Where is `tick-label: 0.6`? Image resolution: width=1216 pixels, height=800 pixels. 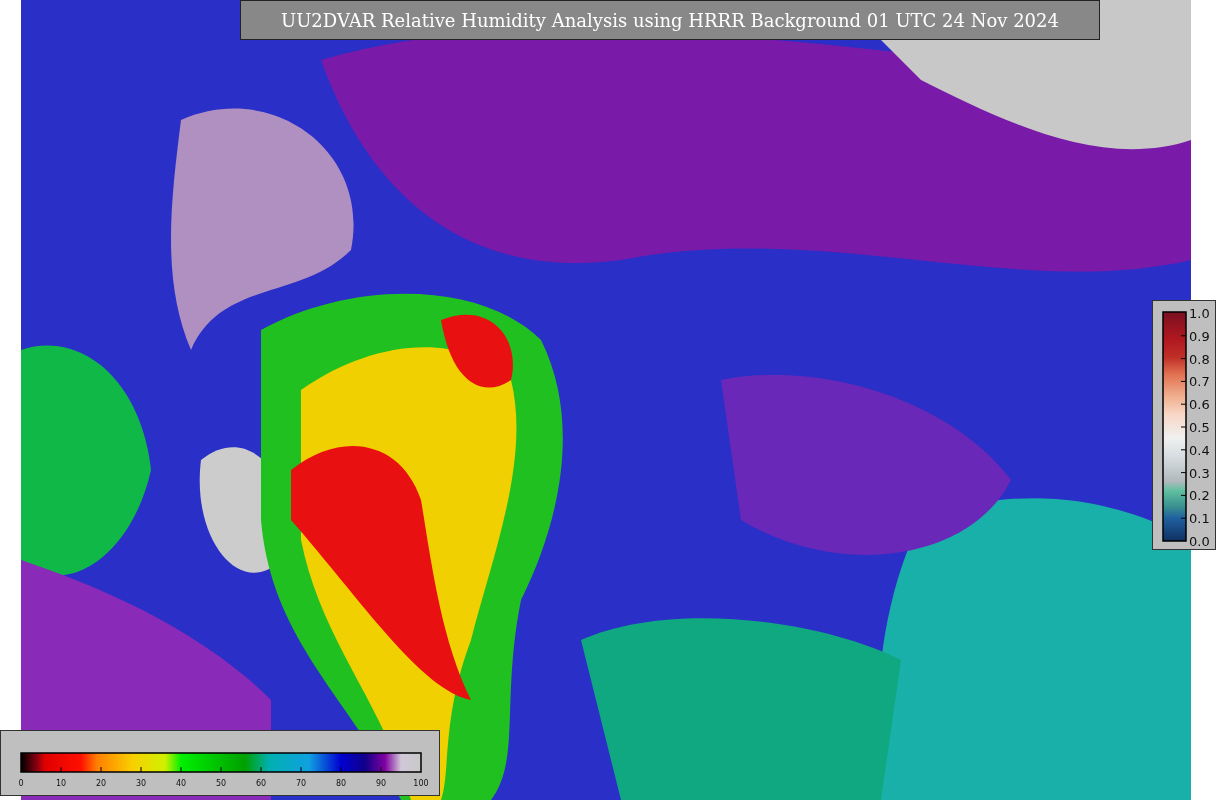 tick-label: 0.6 is located at coordinates (1199, 405).